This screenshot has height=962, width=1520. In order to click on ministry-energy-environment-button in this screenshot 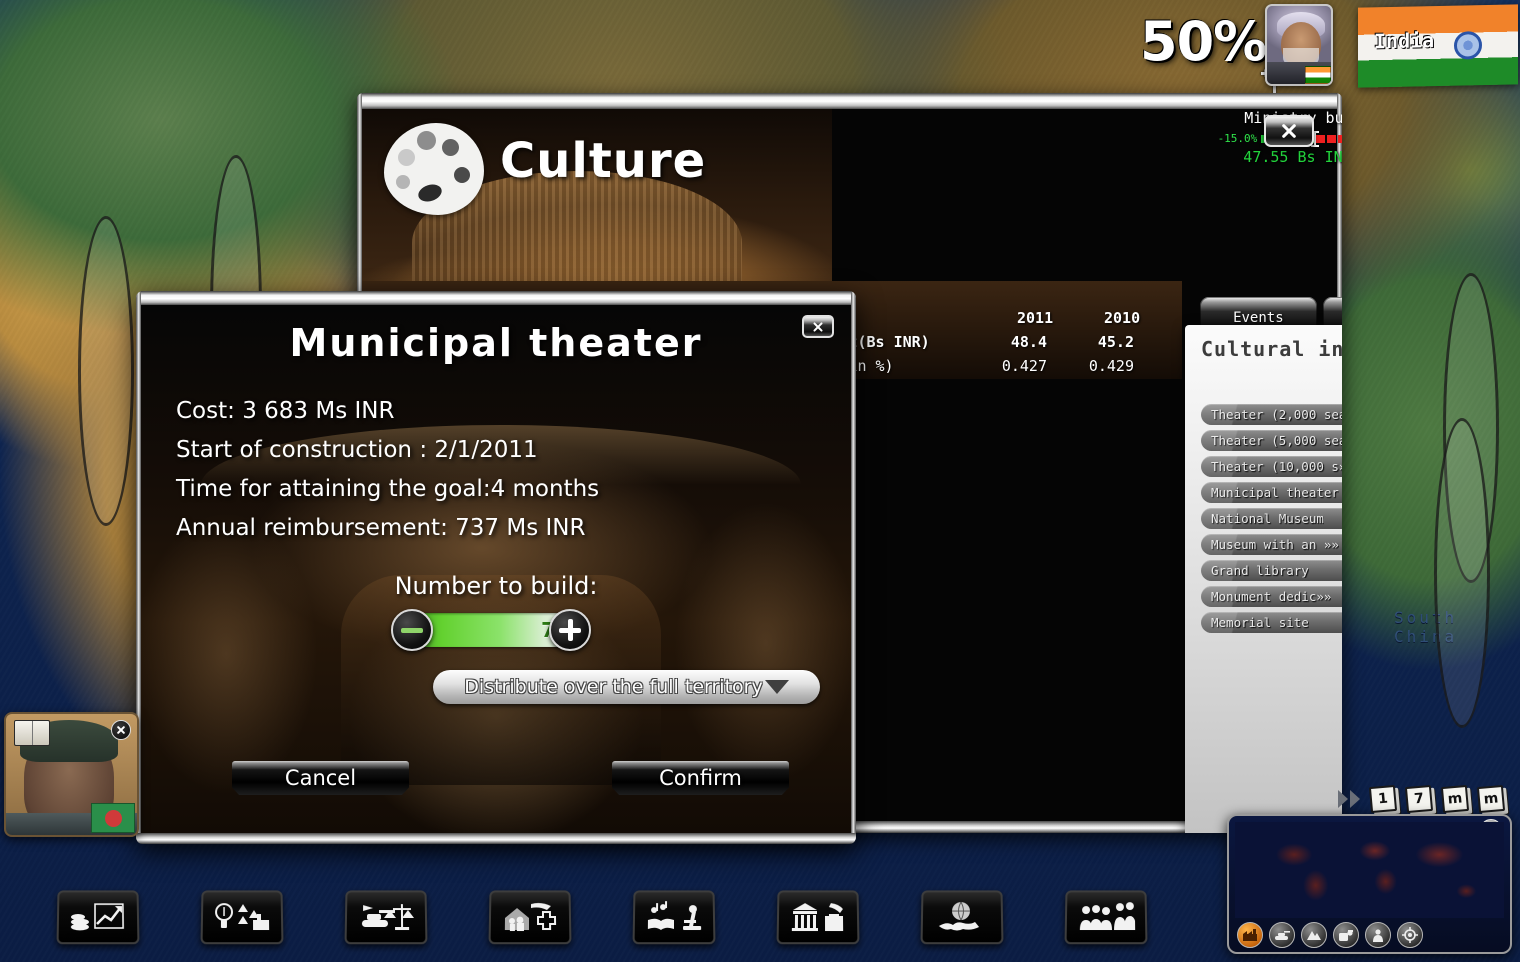, I will do `click(242, 917)`.